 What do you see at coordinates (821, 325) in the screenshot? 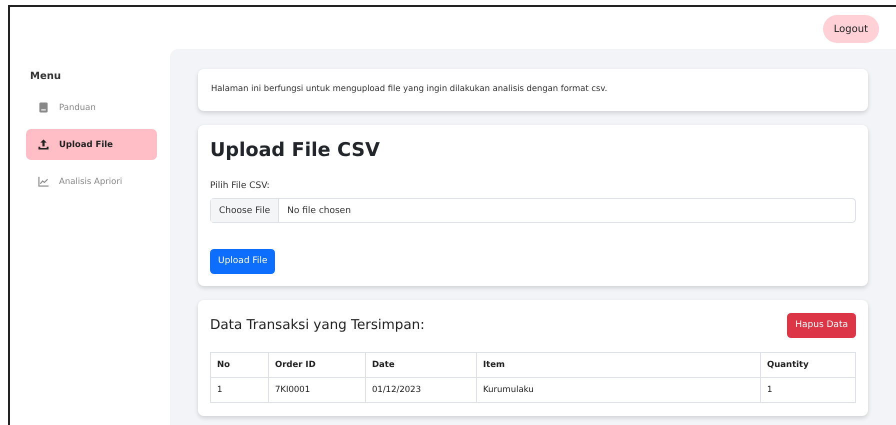
I see `delete-data-button: Hapus Data` at bounding box center [821, 325].